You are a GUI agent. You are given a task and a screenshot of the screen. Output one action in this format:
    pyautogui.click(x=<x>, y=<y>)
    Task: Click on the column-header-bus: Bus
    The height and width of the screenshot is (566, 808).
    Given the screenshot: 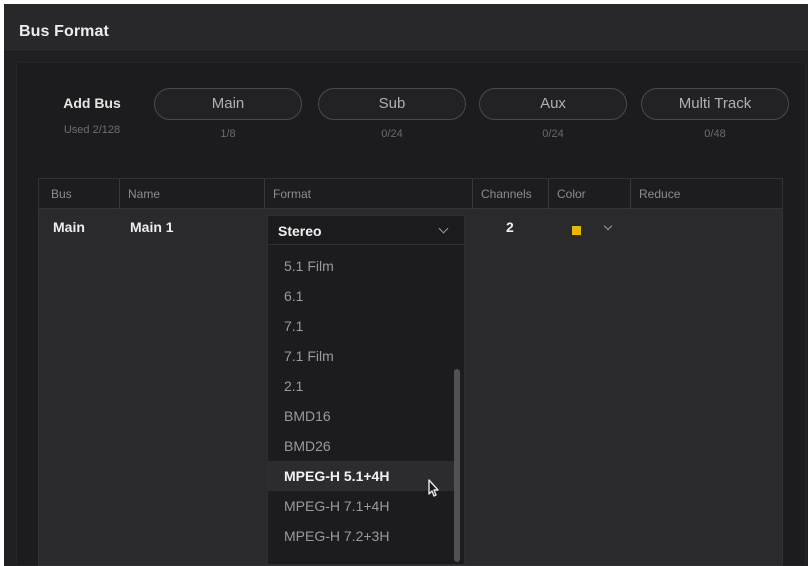 What is the action you would take?
    pyautogui.click(x=79, y=194)
    